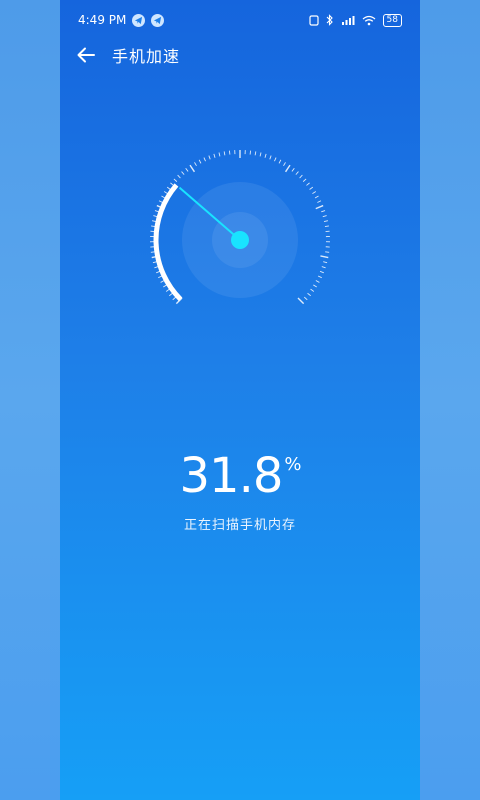 The width and height of the screenshot is (480, 800). I want to click on signal-icon, so click(348, 20).